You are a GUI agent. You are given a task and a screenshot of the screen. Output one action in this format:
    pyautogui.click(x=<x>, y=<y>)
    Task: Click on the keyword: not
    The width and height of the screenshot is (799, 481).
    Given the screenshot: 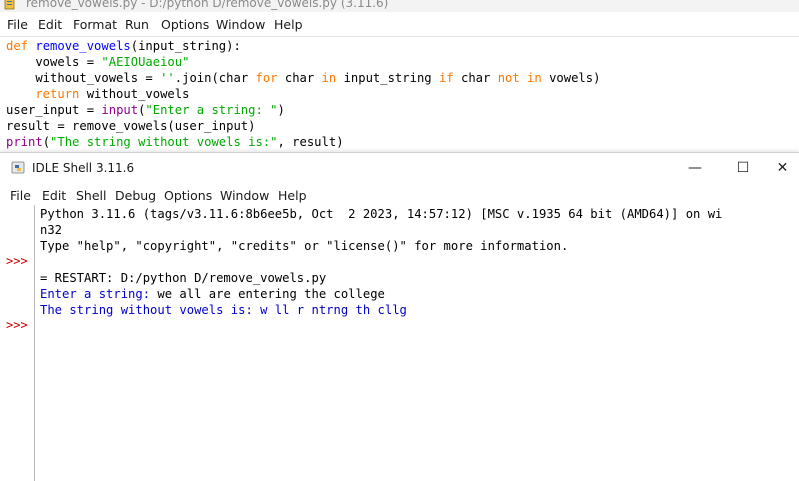 What is the action you would take?
    pyautogui.click(x=508, y=78)
    